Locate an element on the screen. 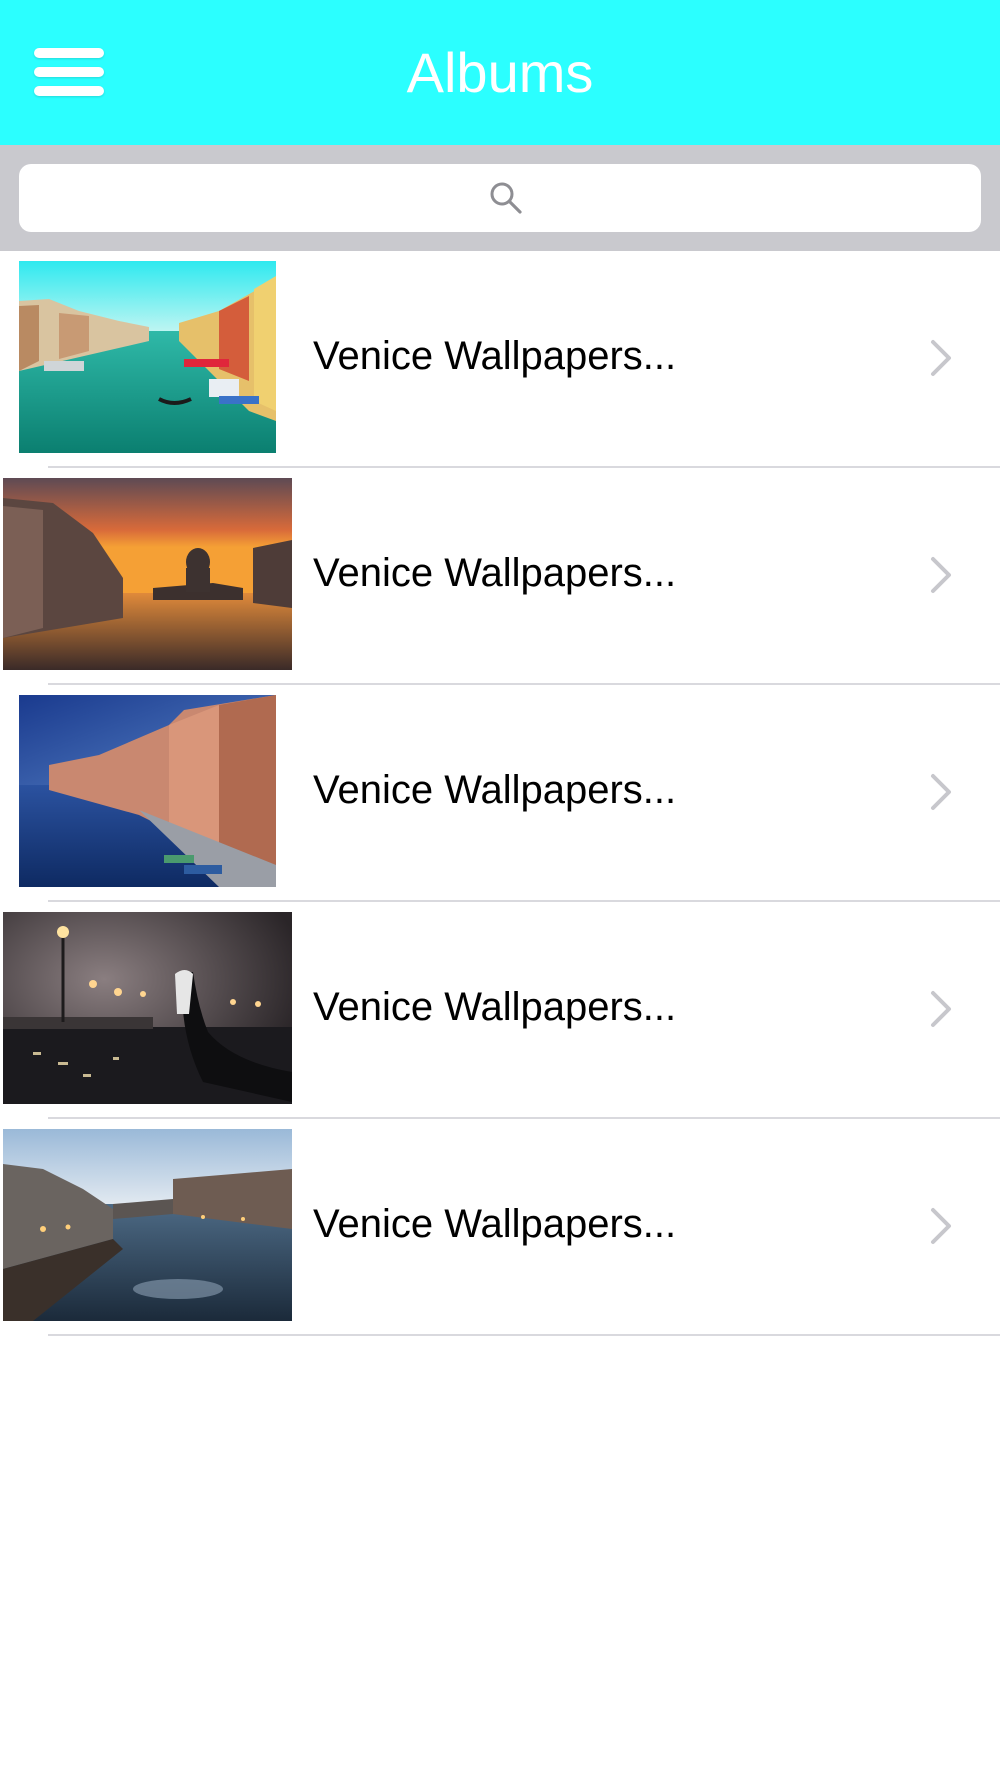 The width and height of the screenshot is (1000, 1778). search-icon is located at coordinates (506, 198).